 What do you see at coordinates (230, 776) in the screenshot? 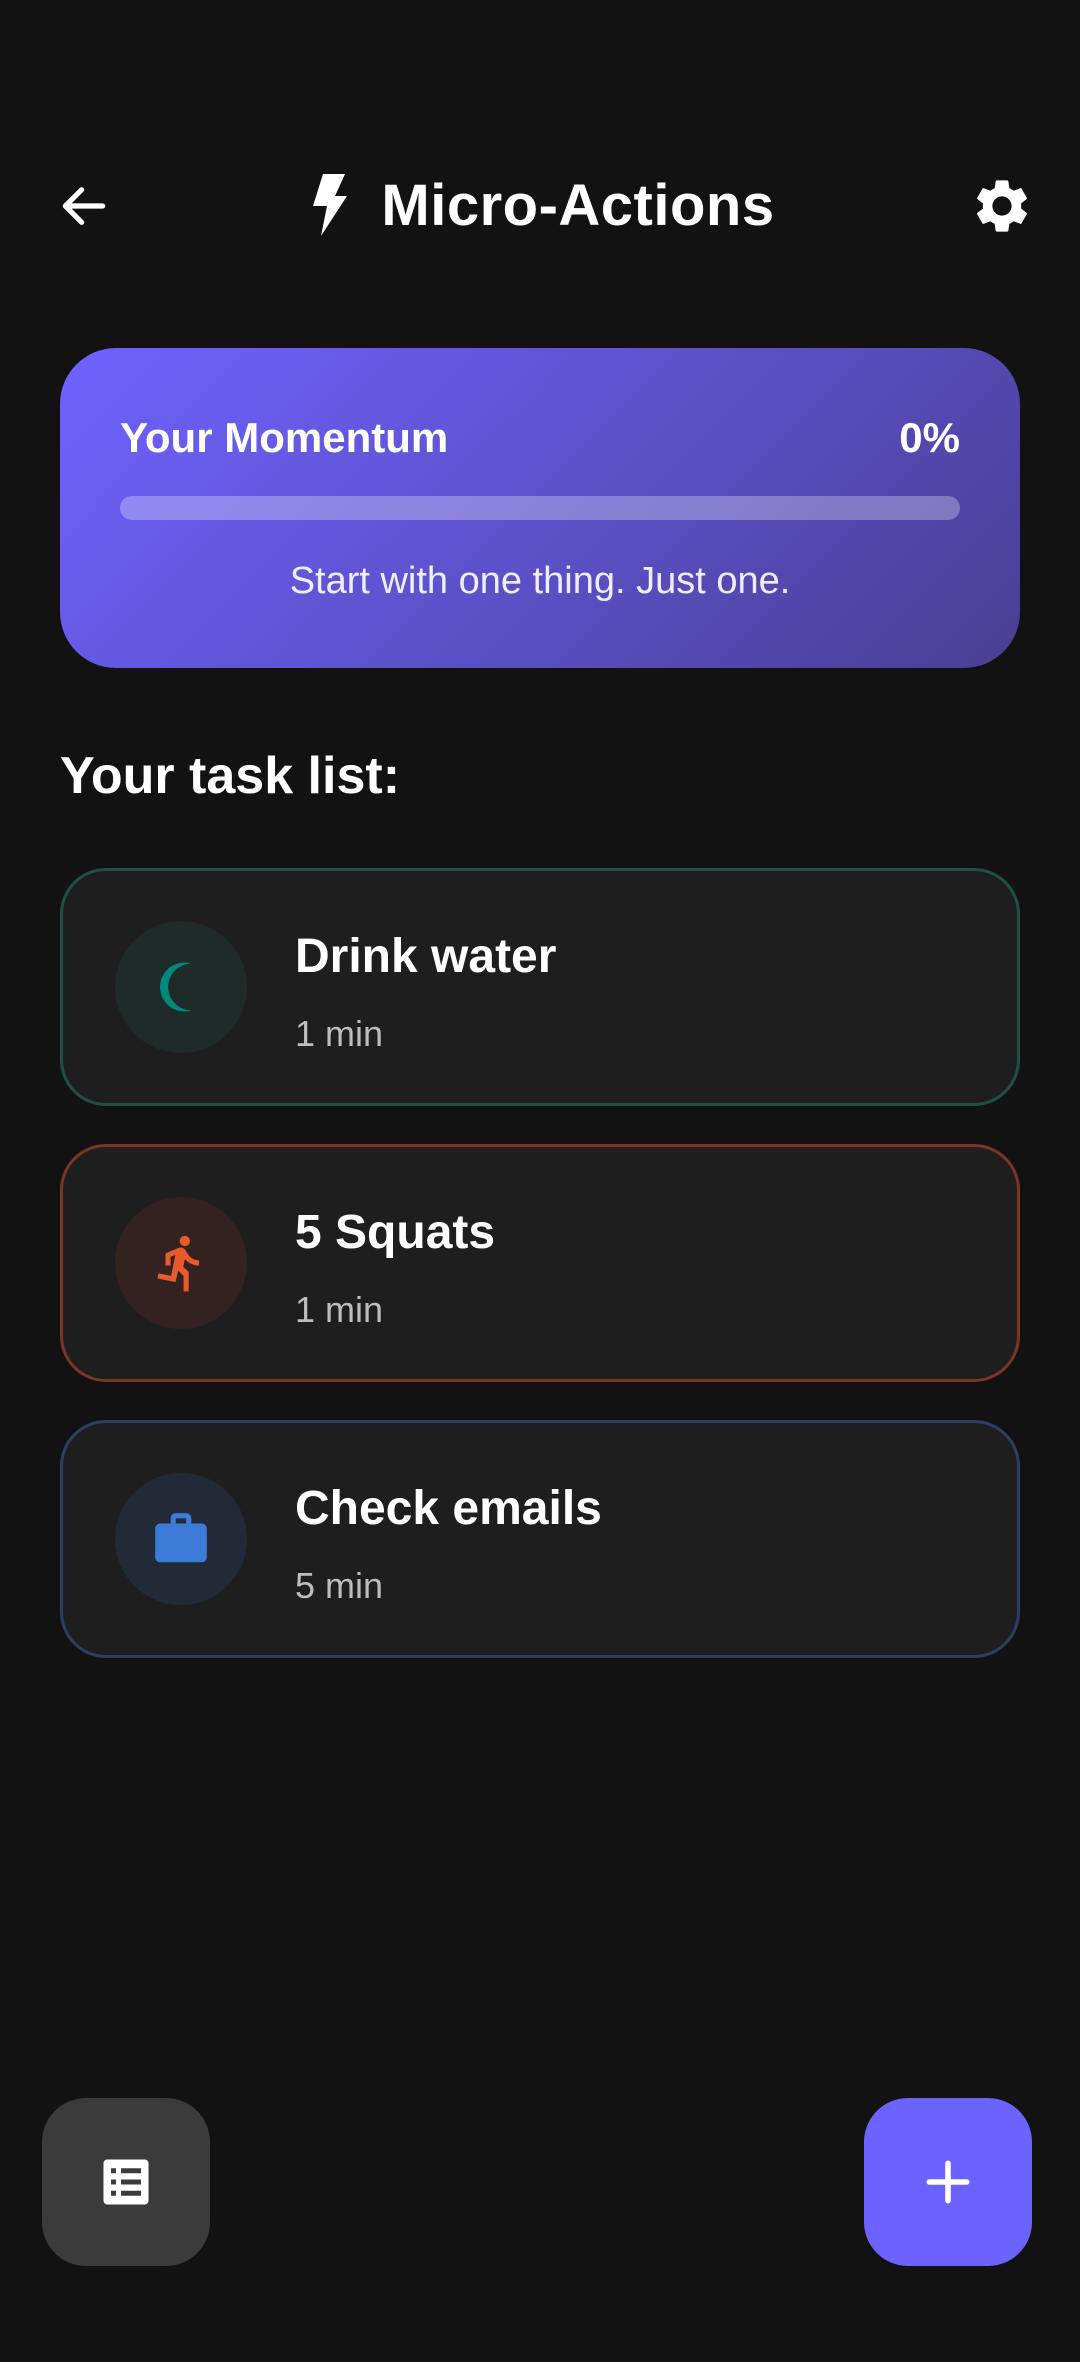
I see `task-list-heading: Your task list:` at bounding box center [230, 776].